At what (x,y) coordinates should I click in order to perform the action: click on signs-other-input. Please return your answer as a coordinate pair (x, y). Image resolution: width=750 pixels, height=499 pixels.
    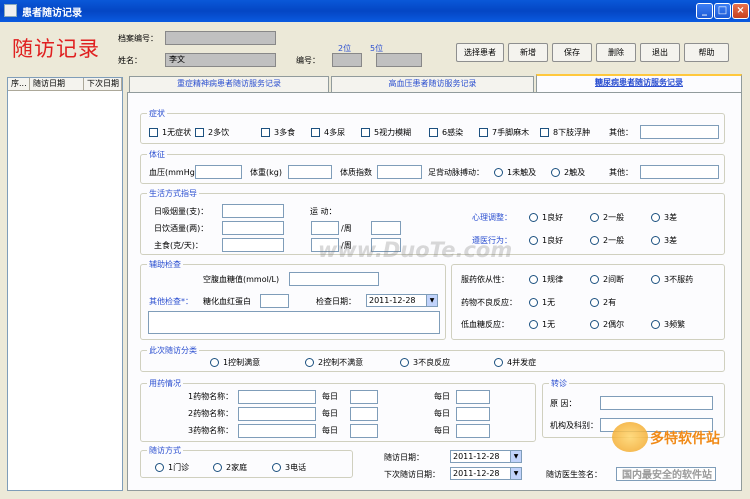
    Looking at the image, I should click on (679, 172).